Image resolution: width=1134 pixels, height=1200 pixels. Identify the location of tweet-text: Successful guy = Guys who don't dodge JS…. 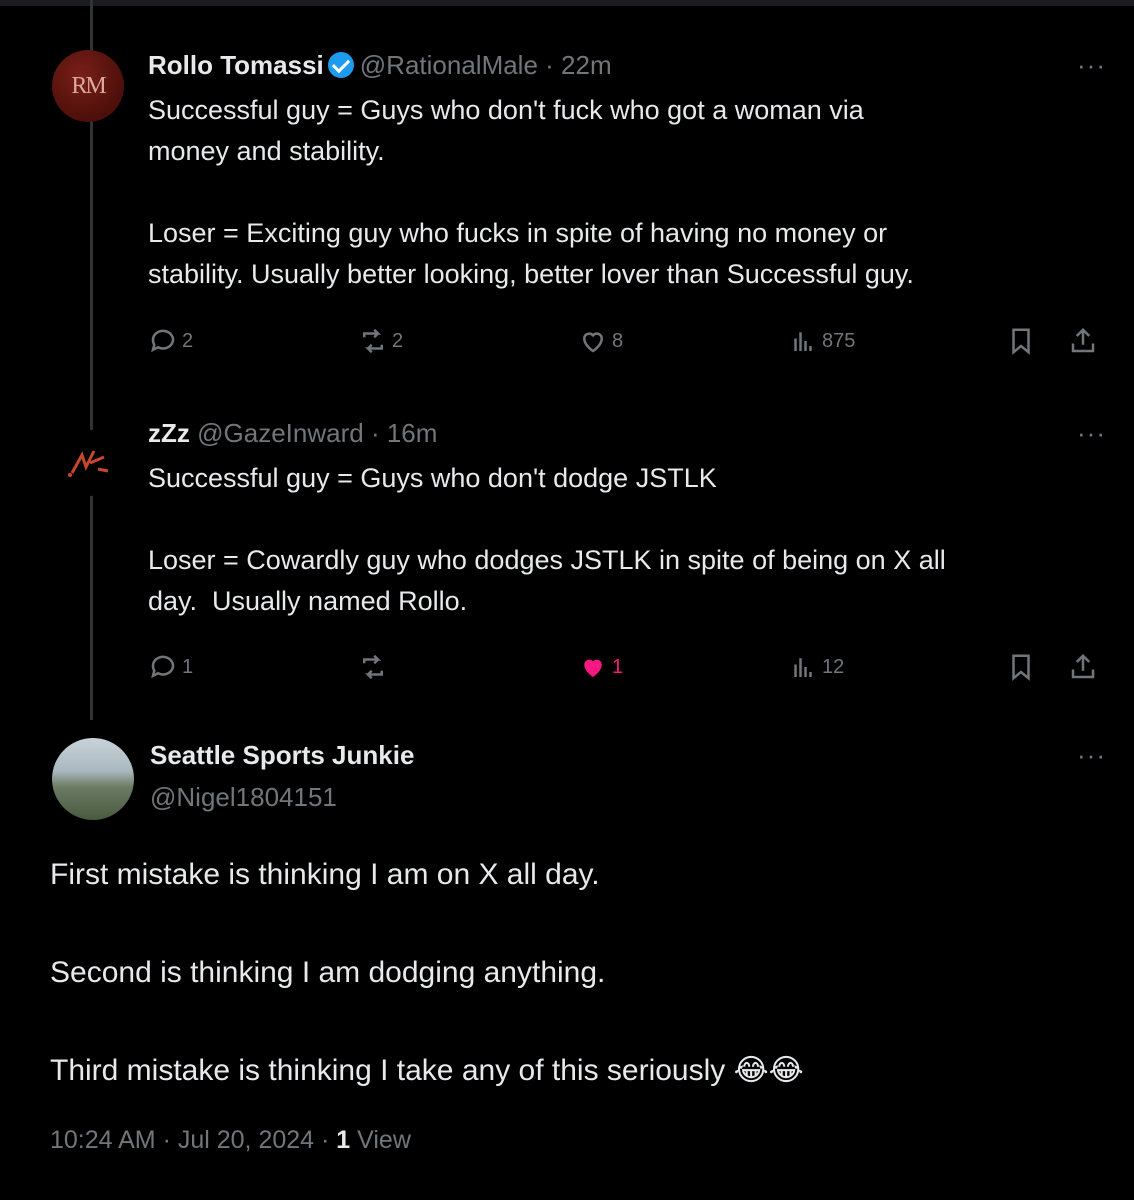
(547, 539).